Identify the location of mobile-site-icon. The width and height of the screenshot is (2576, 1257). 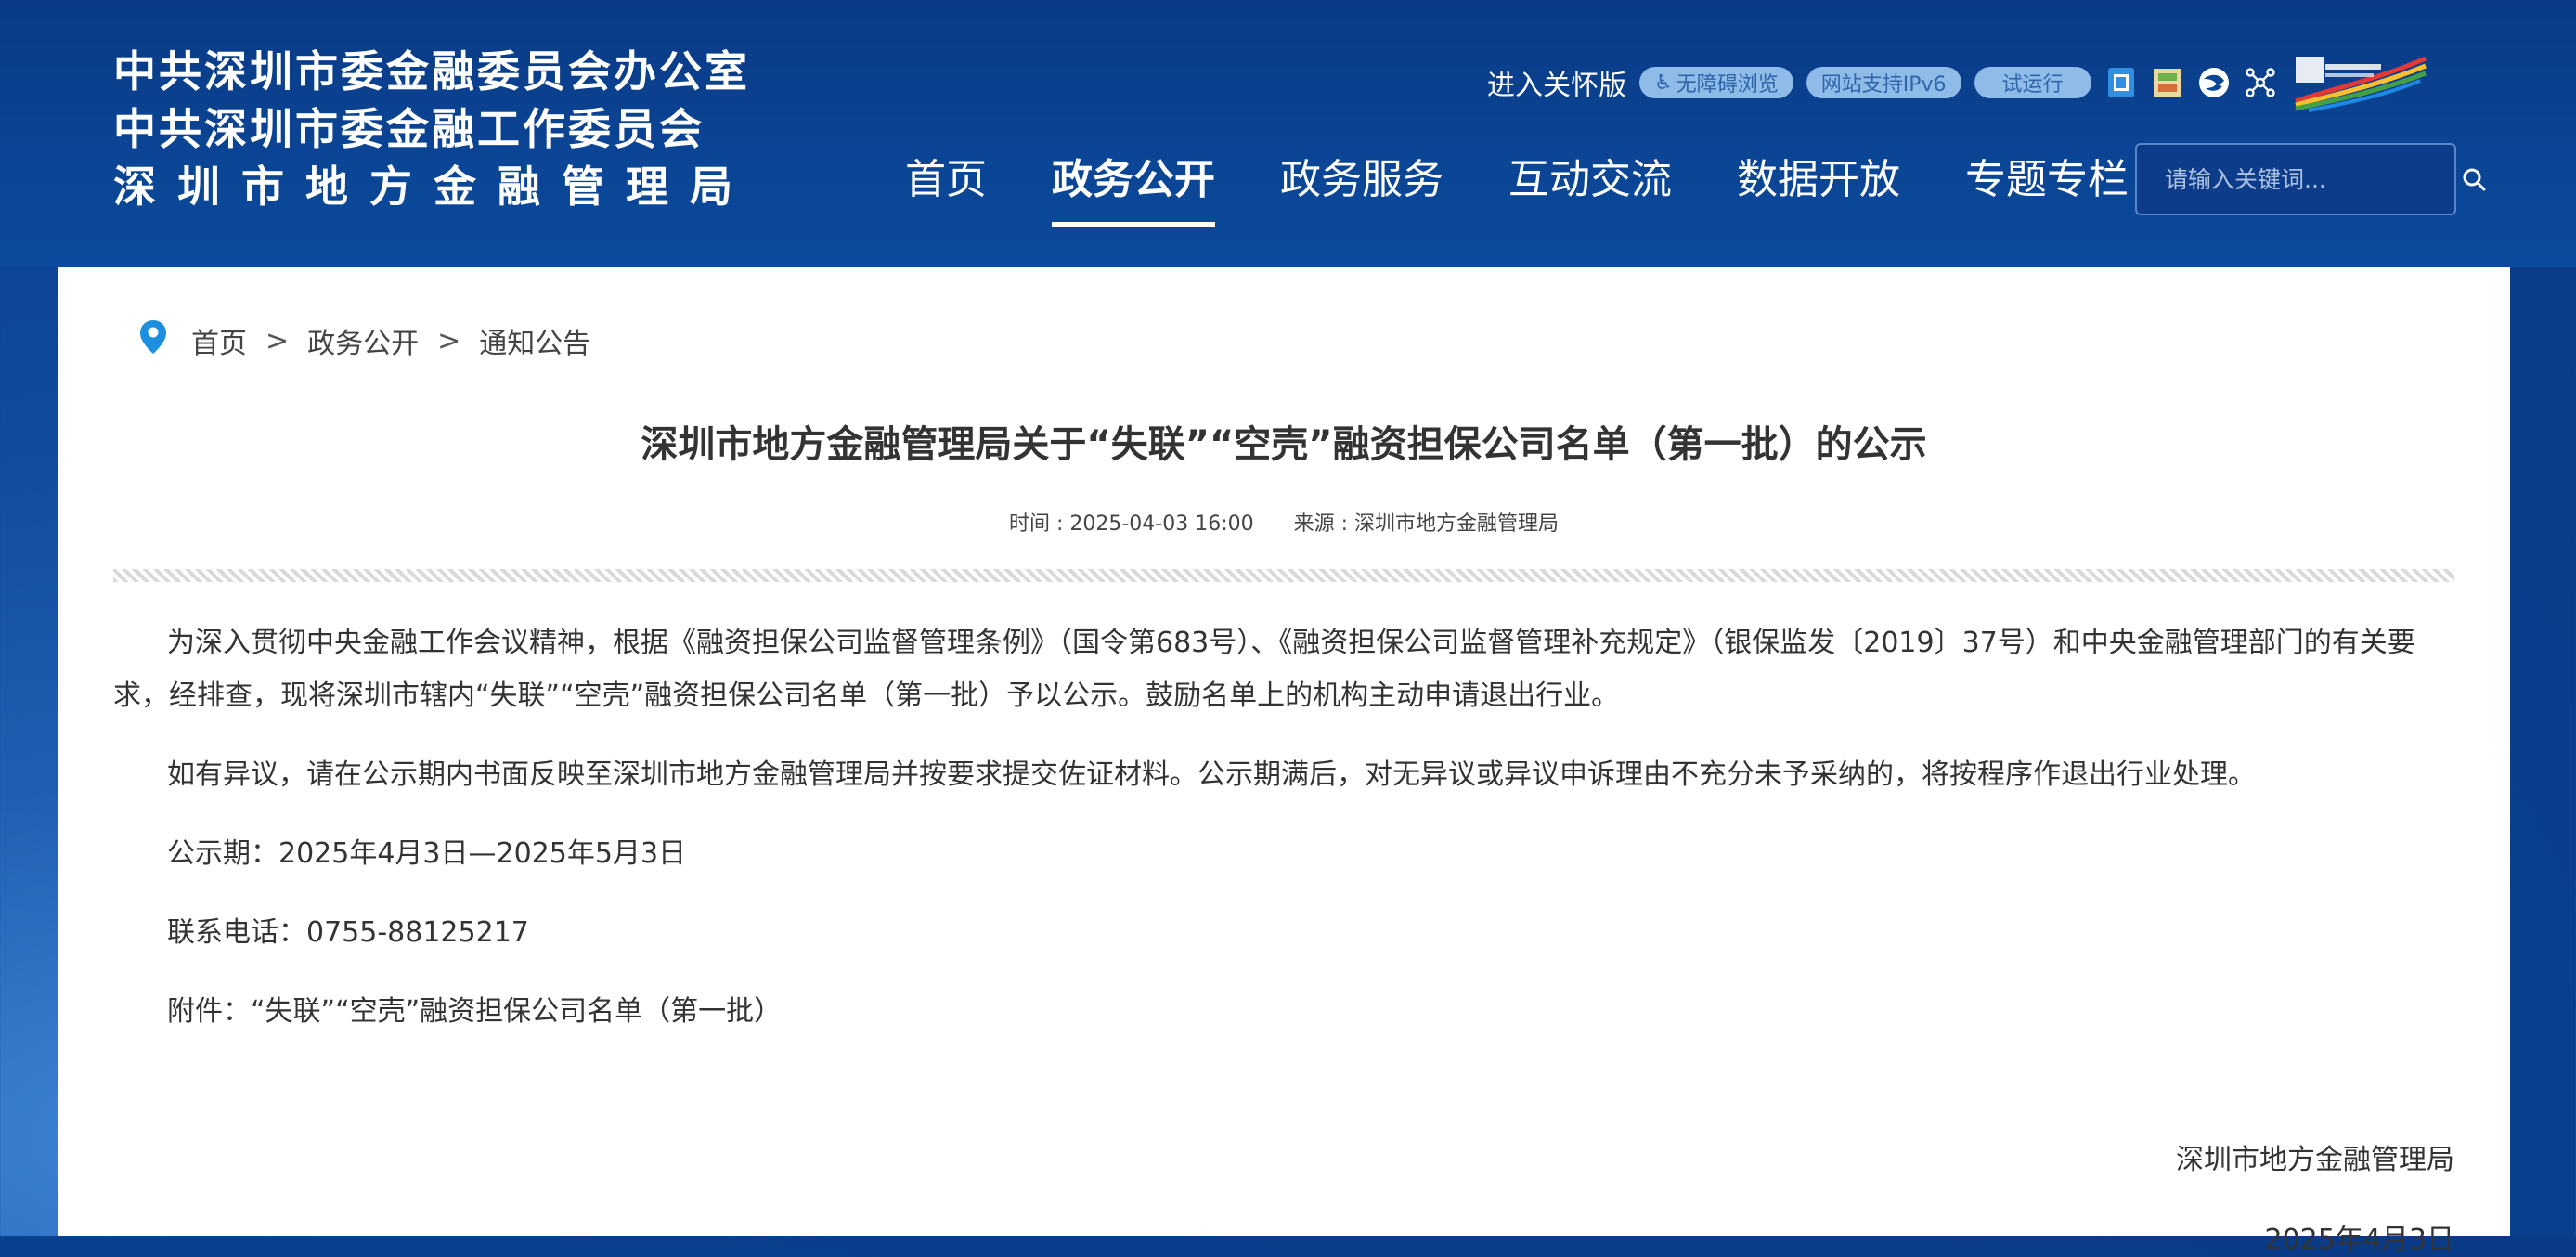
(2167, 82).